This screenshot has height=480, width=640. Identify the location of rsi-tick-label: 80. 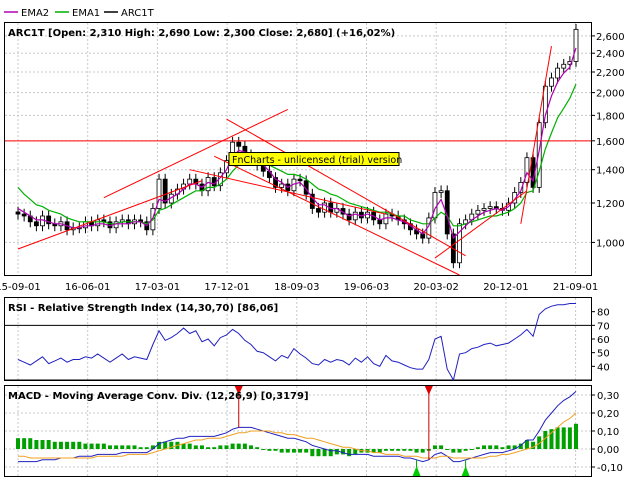
(603, 313).